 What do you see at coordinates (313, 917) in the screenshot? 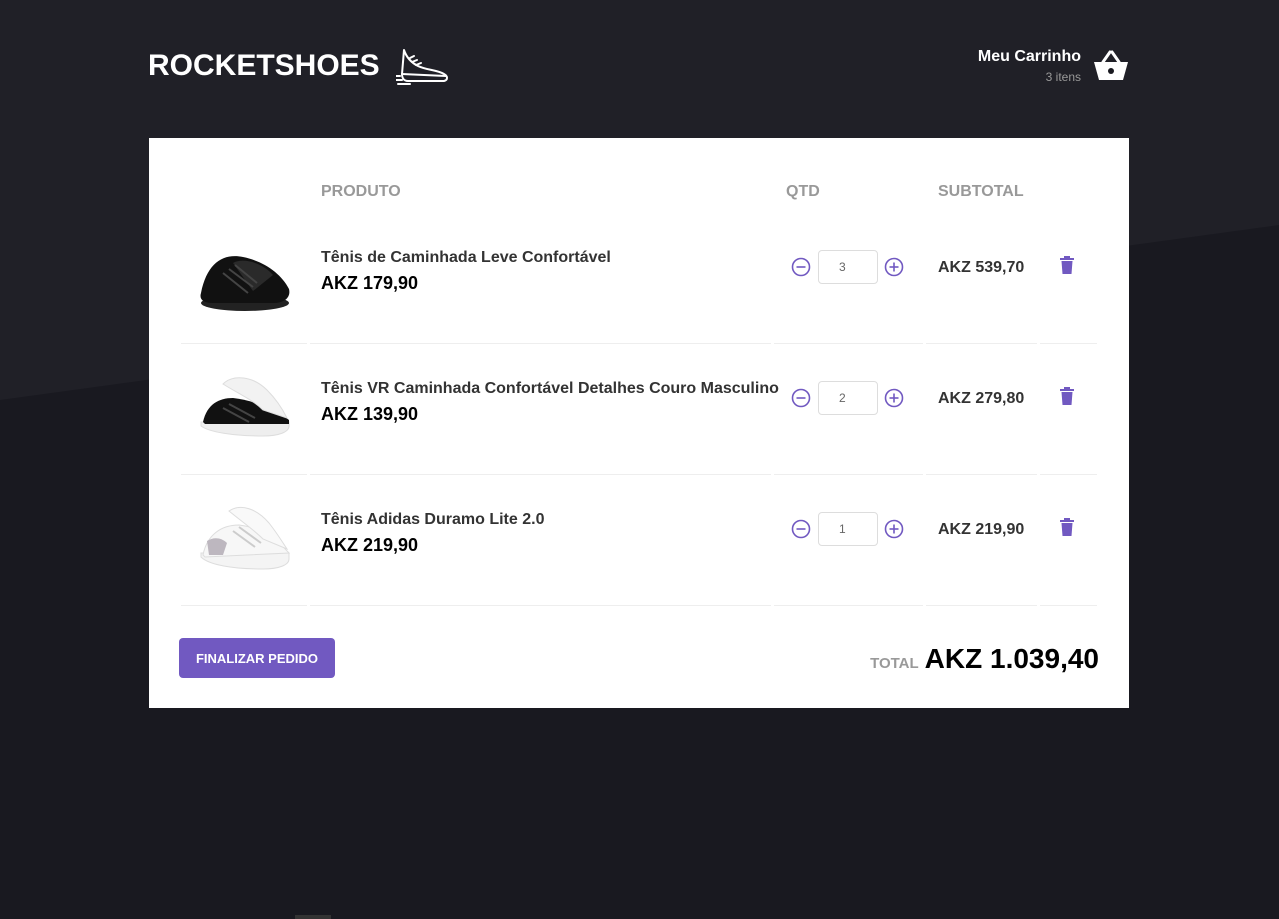
I see `scroll-indicator` at bounding box center [313, 917].